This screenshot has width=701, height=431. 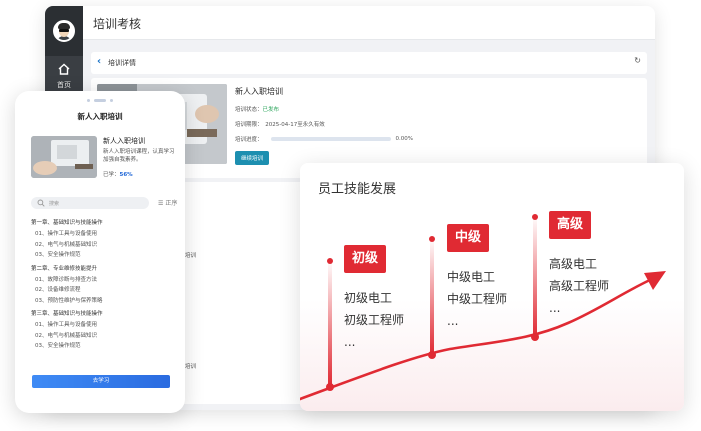 I want to click on sort-order-toggle: ☰ 正序, so click(x=167, y=202).